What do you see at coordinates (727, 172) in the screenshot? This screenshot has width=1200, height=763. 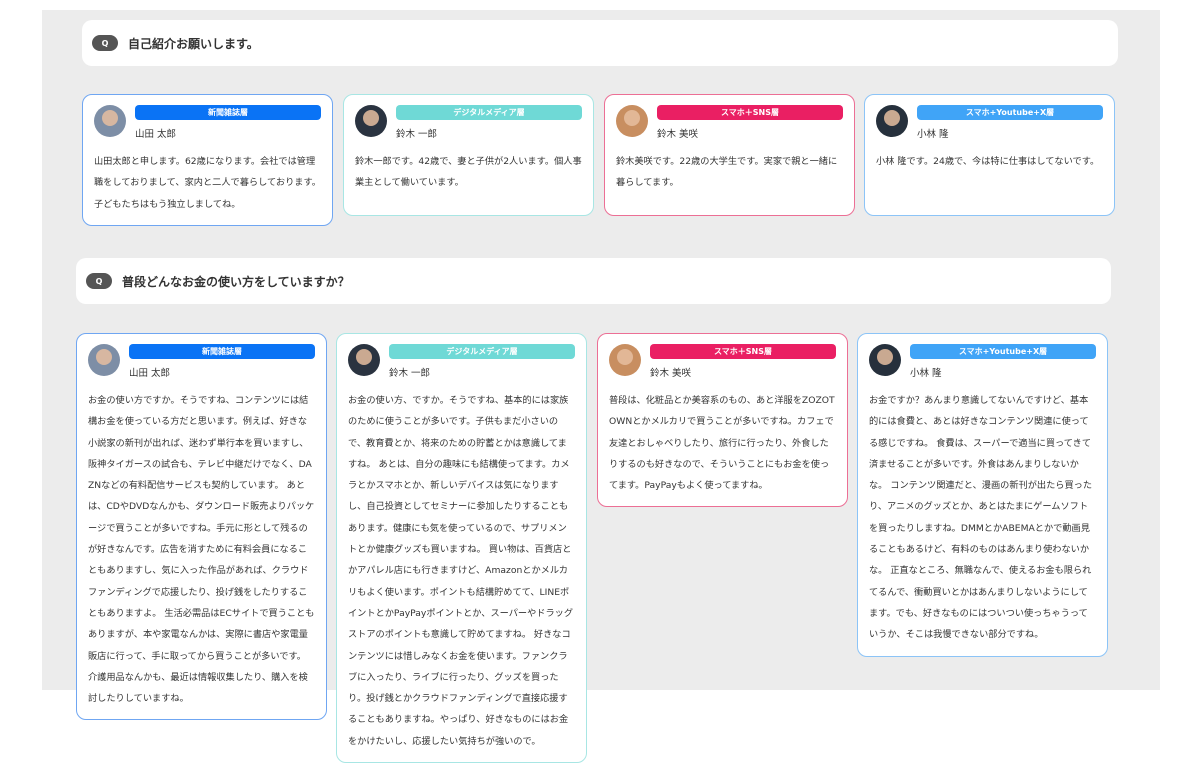 I see `answer-text: 鈴木美咲です。22歳の大学生です。実家で親と一緒に暮らしてます。` at bounding box center [727, 172].